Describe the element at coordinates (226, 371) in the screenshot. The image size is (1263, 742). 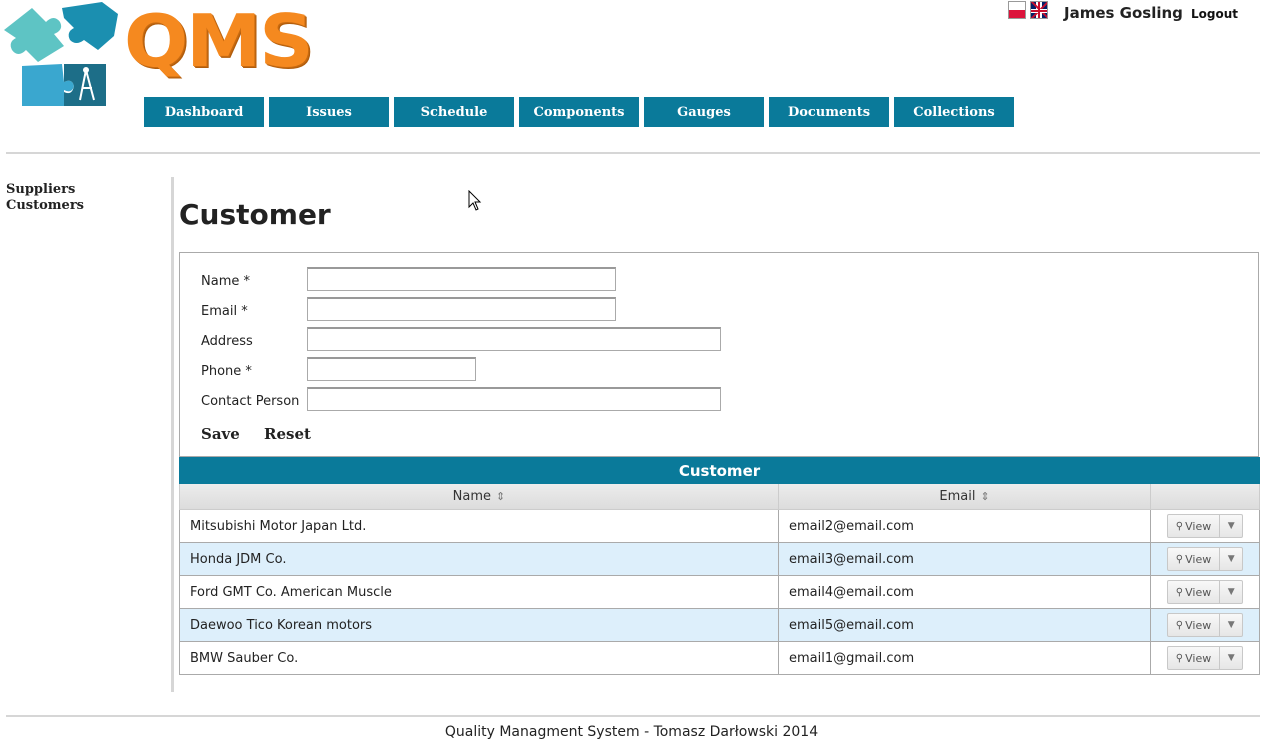
I see `phone-label: Phone *` at that location.